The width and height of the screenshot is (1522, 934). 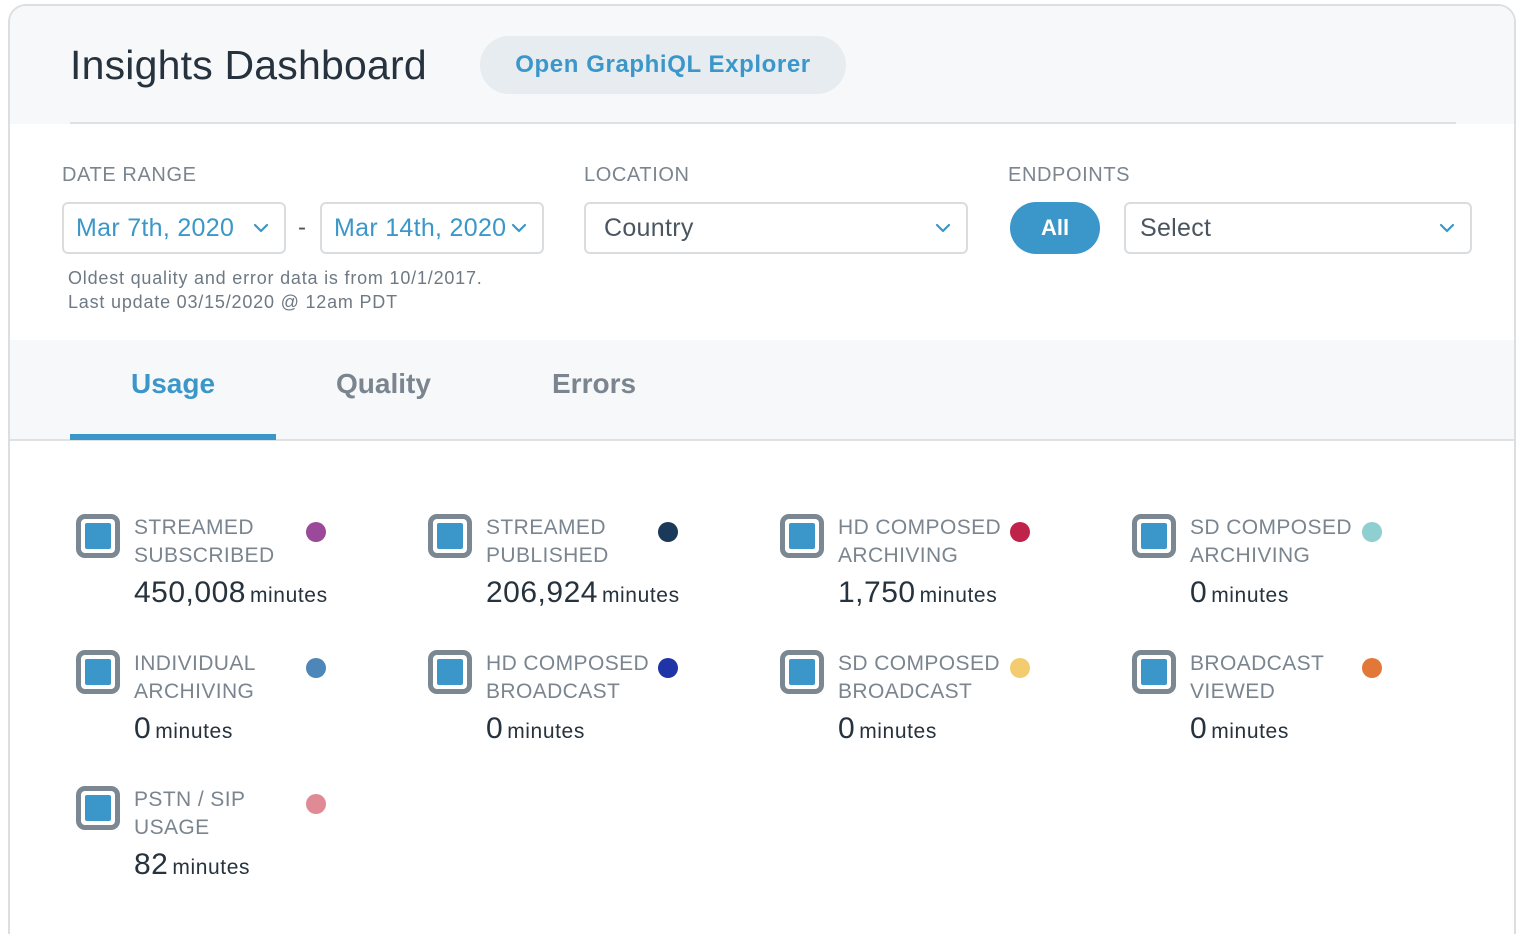 What do you see at coordinates (1069, 175) in the screenshot?
I see `endpoints-label: ENDPOINTS` at bounding box center [1069, 175].